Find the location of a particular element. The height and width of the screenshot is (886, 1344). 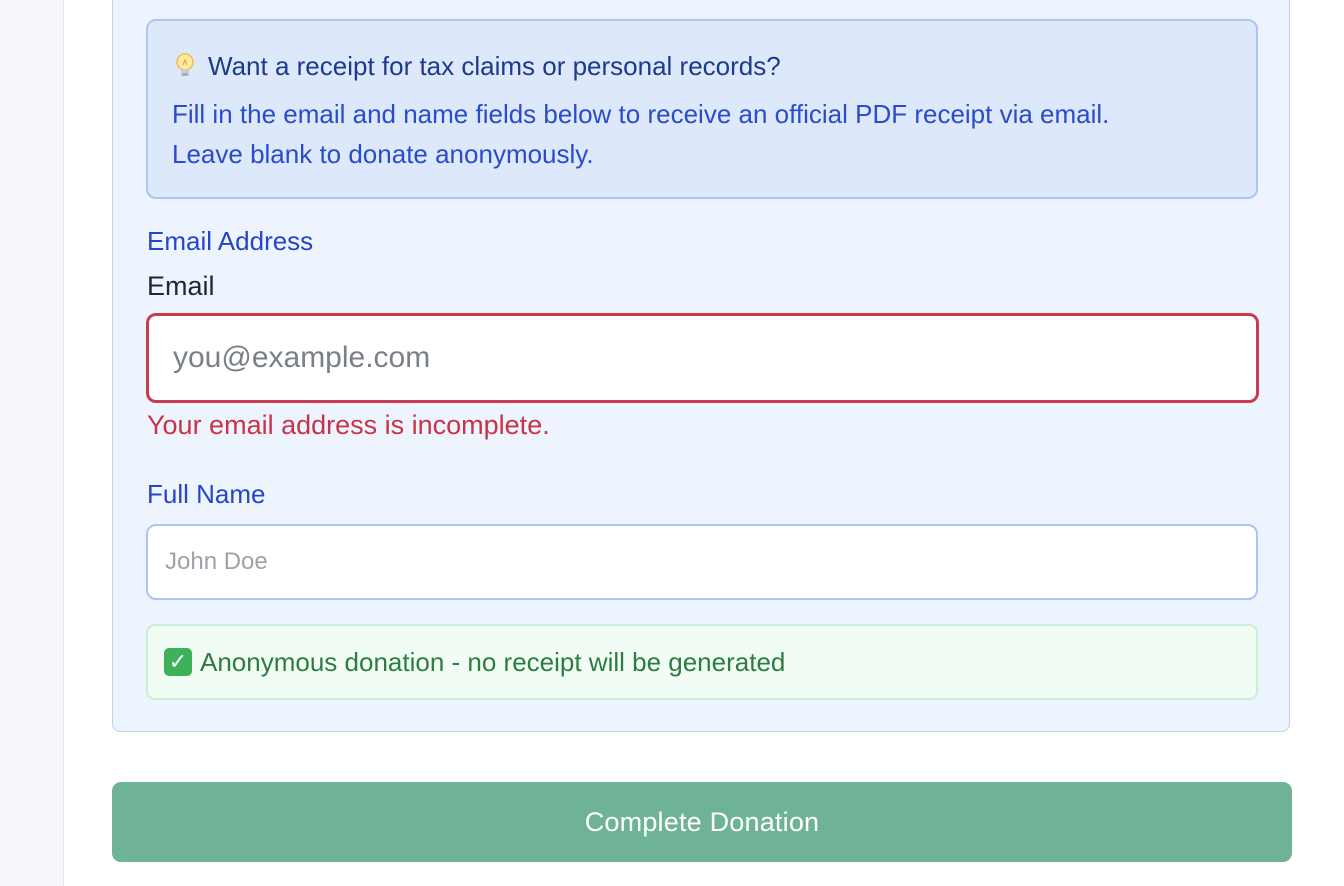

email-field-label: Email is located at coordinates (181, 286).